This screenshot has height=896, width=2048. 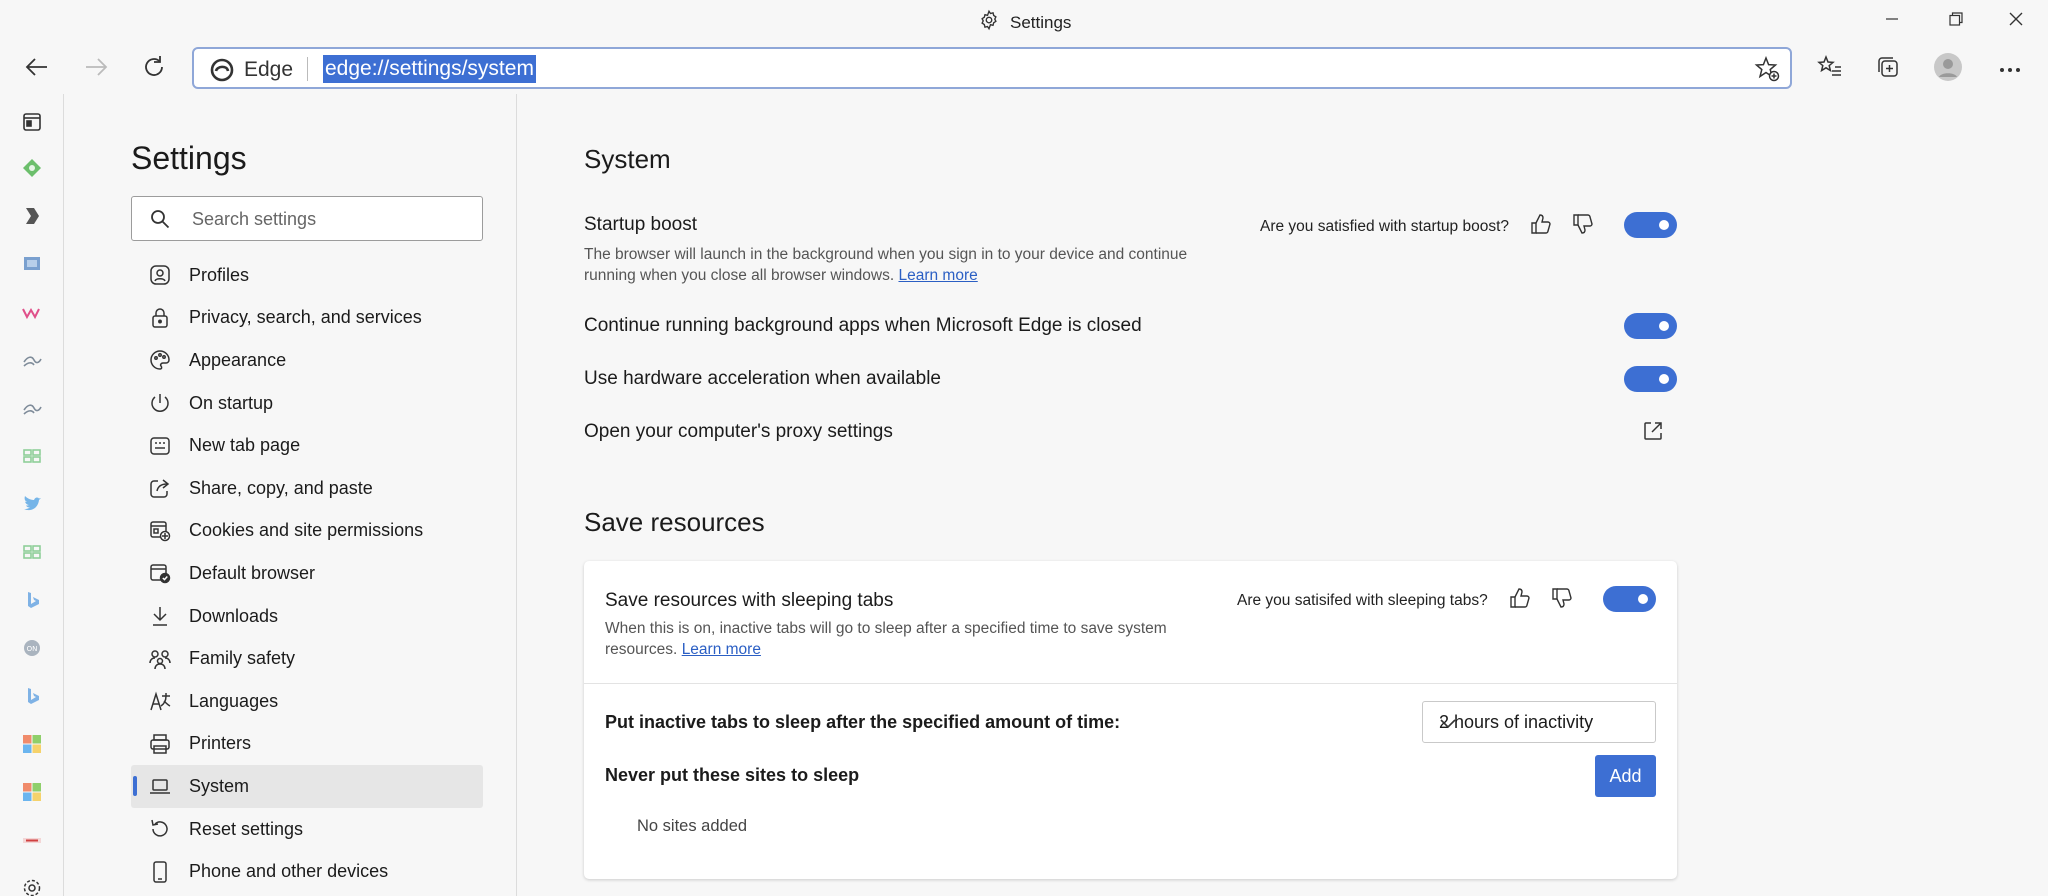 I want to click on forward-button, so click(x=96, y=69).